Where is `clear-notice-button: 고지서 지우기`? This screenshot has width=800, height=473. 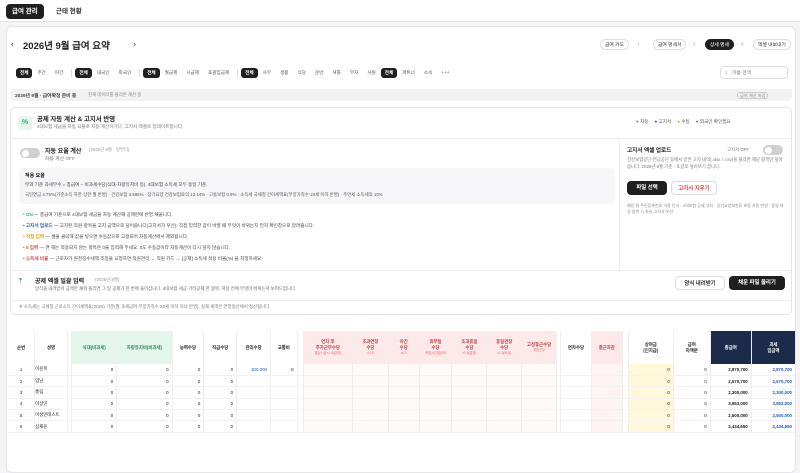 clear-notice-button: 고지서 지우기 is located at coordinates (694, 188).